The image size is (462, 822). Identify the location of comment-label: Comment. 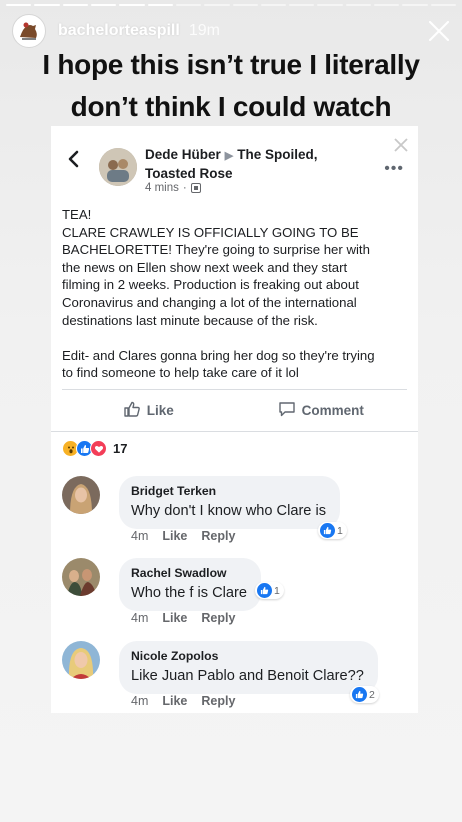
(332, 410).